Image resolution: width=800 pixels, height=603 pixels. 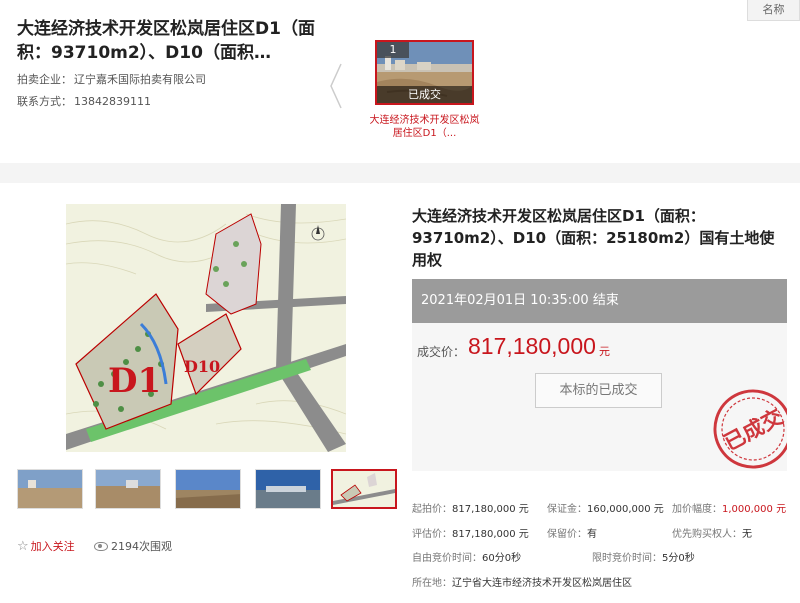 What do you see at coordinates (490, 509) in the screenshot?
I see `start-price-value: 817,180,000 元` at bounding box center [490, 509].